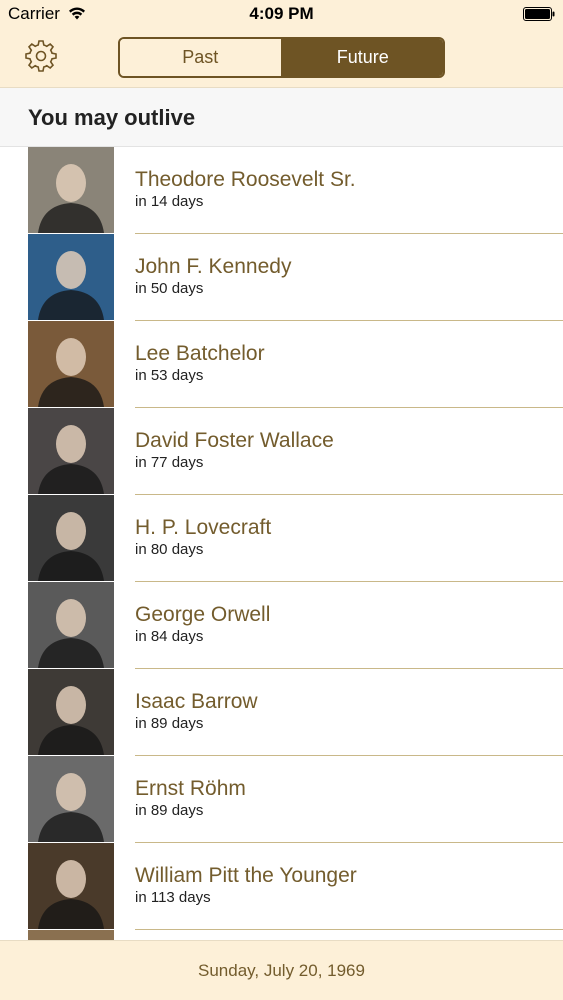 The image size is (563, 1000). I want to click on list-item: John F. Kennedy in 50 days, so click(281, 277).